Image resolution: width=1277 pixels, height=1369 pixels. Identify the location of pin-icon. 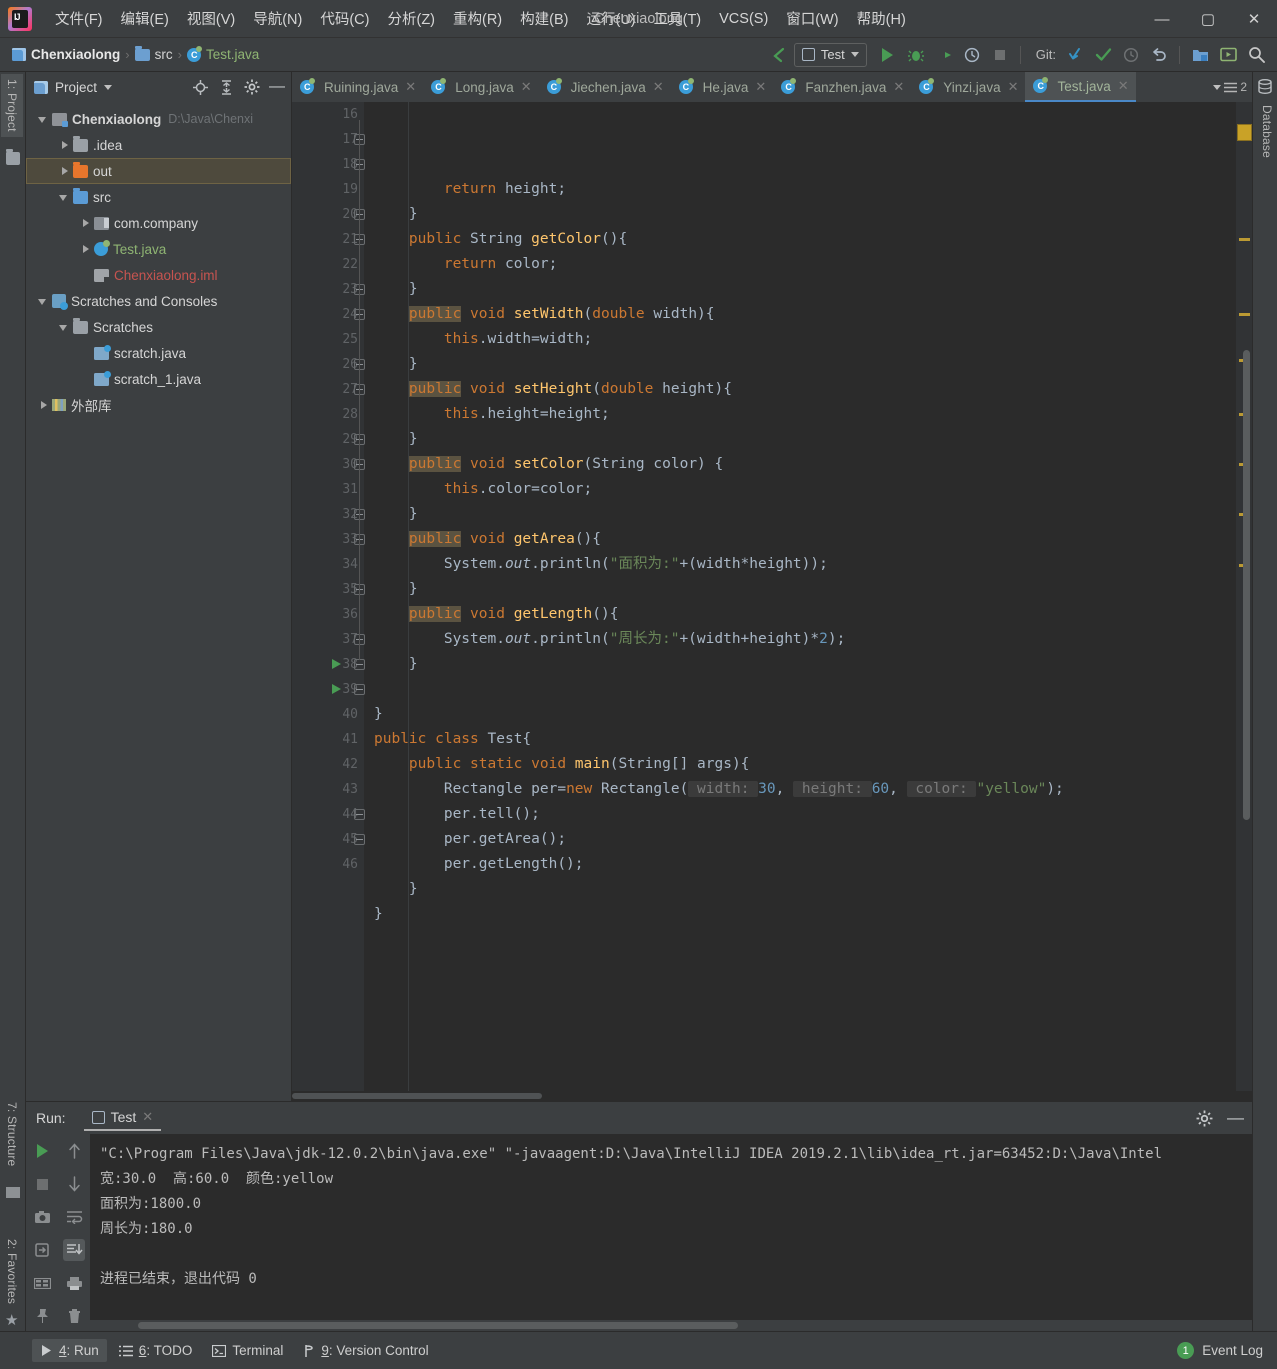
(42, 1316).